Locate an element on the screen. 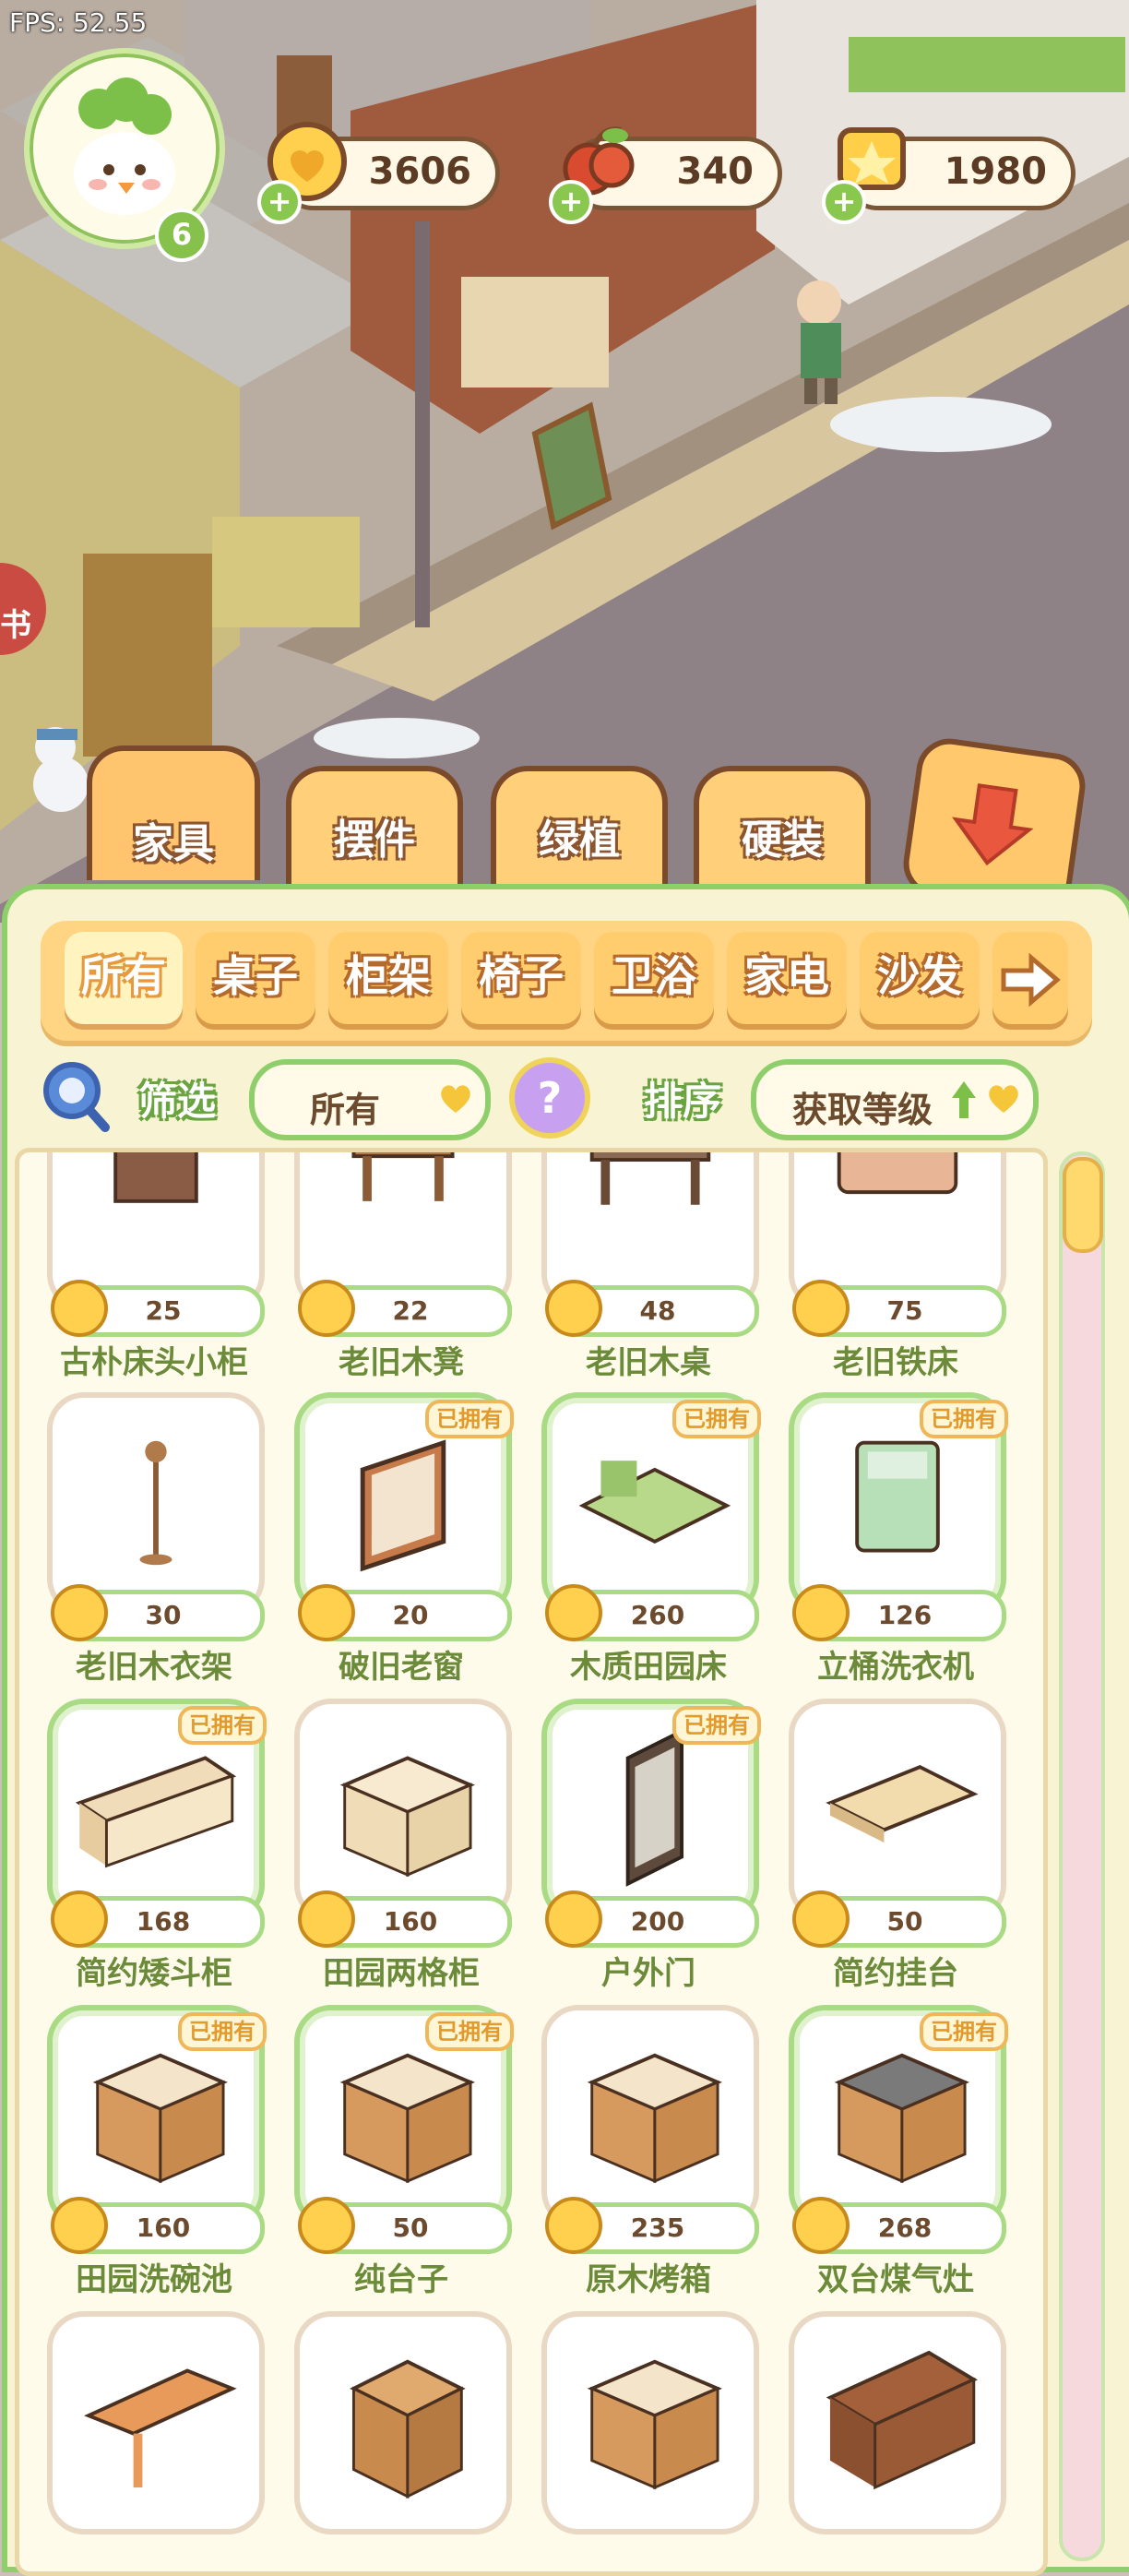  subtab-sofas: 沙发 is located at coordinates (920, 978).